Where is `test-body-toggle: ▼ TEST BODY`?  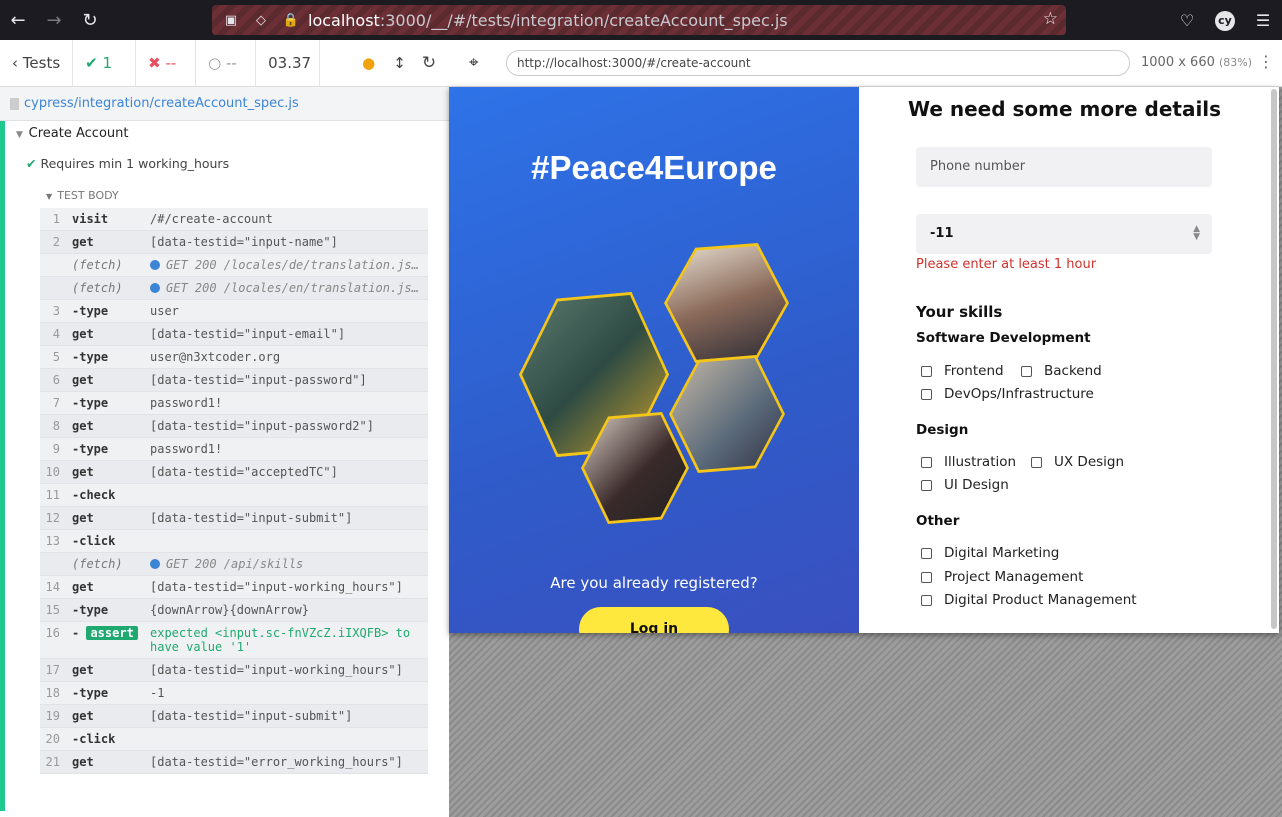 test-body-toggle: ▼ TEST BODY is located at coordinates (82, 195).